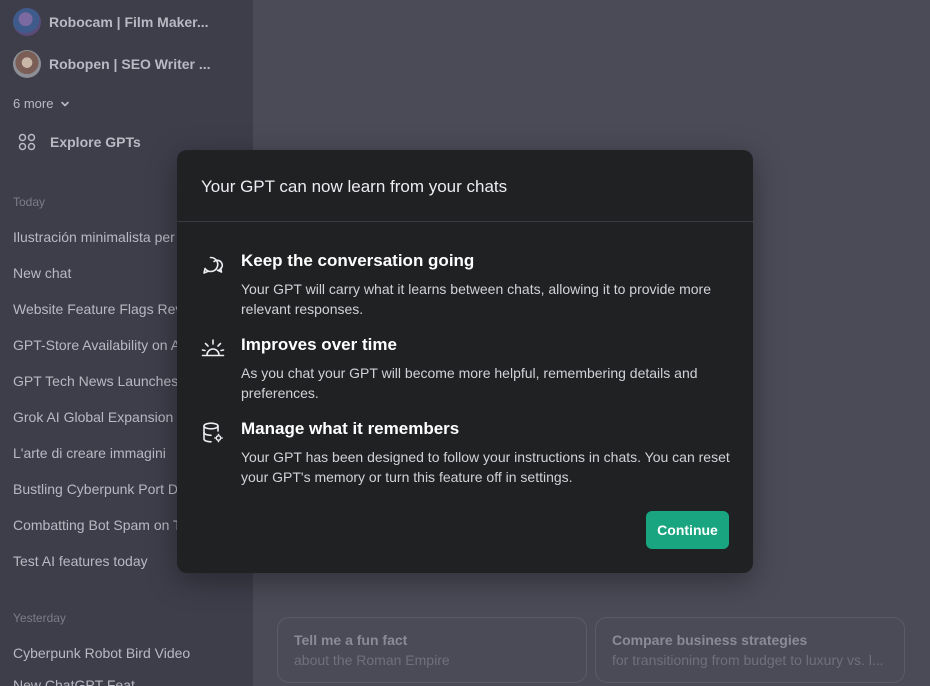 This screenshot has width=930, height=686. I want to click on divider, so click(465, 221).